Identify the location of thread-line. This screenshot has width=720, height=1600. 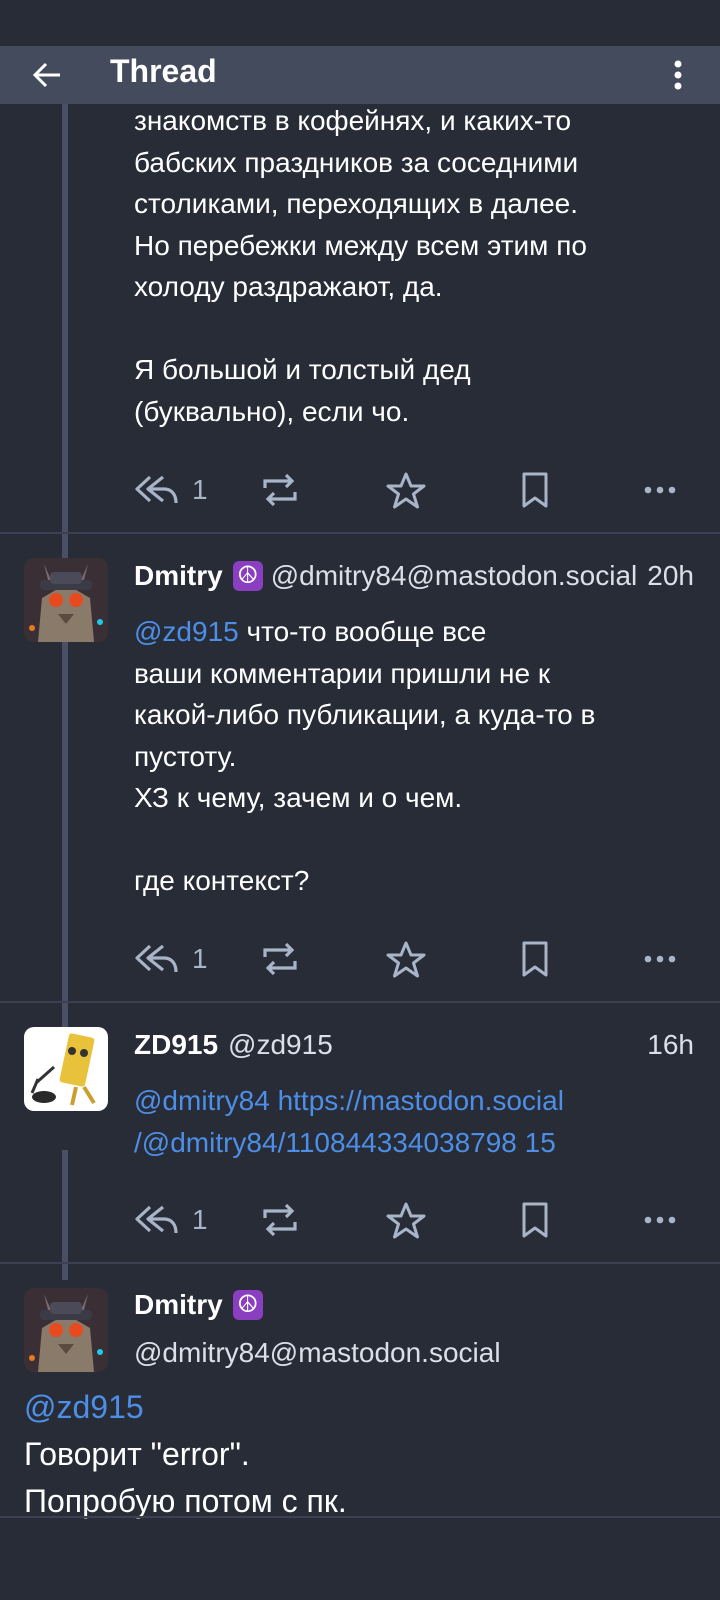
(65, 1215).